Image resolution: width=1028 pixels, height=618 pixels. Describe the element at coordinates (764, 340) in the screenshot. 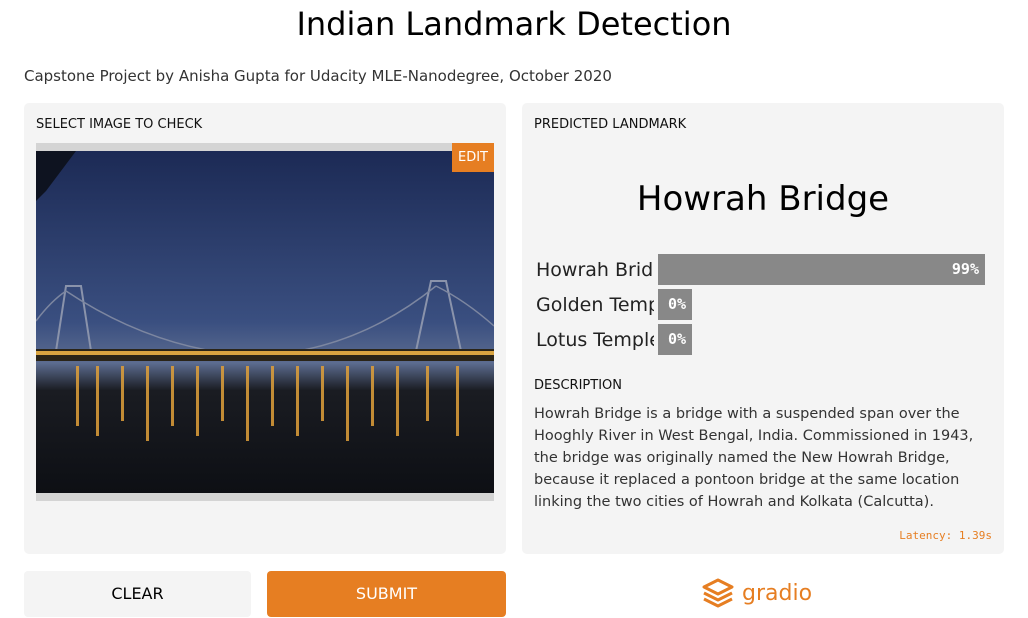

I see `confidence-row: Lotus Temple 0%` at that location.